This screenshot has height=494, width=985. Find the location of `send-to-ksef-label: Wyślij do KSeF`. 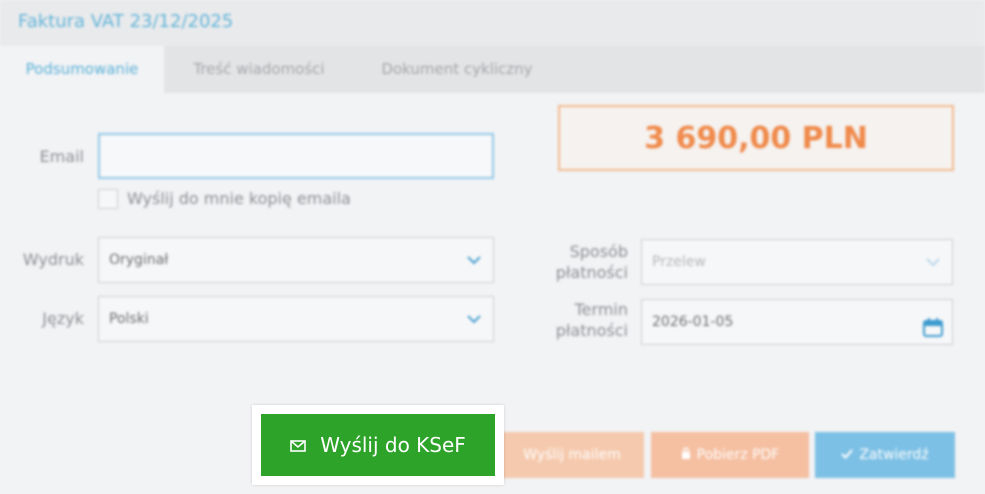

send-to-ksef-label: Wyślij do KSeF is located at coordinates (393, 445).